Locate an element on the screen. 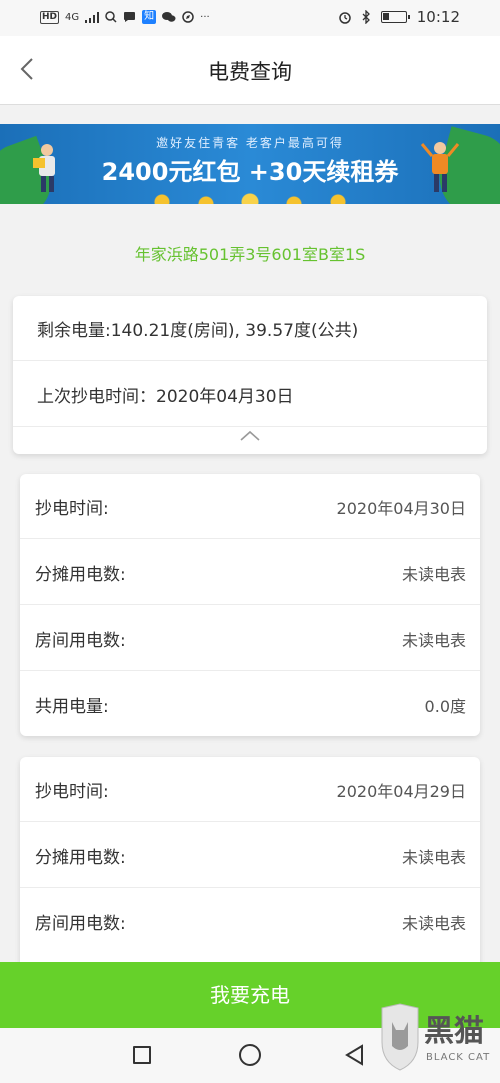 This screenshot has height=1083, width=500. record-row: 共用电量: 0.0度 is located at coordinates (250, 704).